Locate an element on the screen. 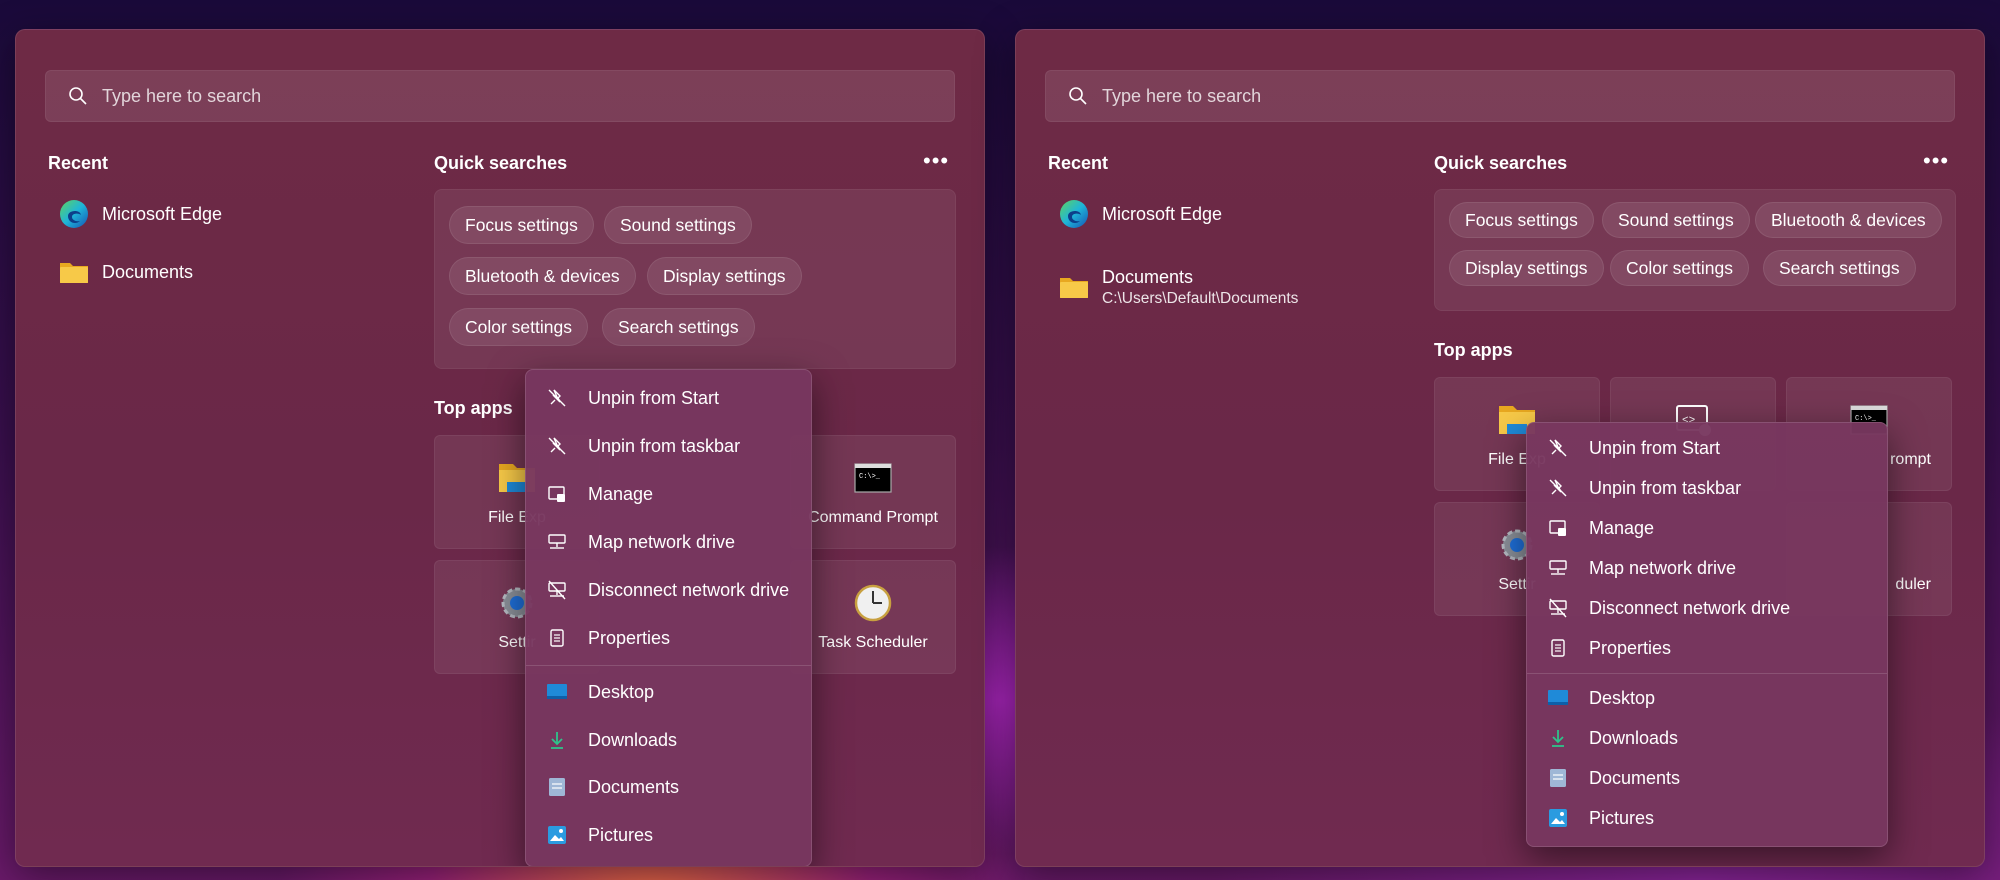 The image size is (2000, 880). computer-management-icon is located at coordinates (1558, 528).